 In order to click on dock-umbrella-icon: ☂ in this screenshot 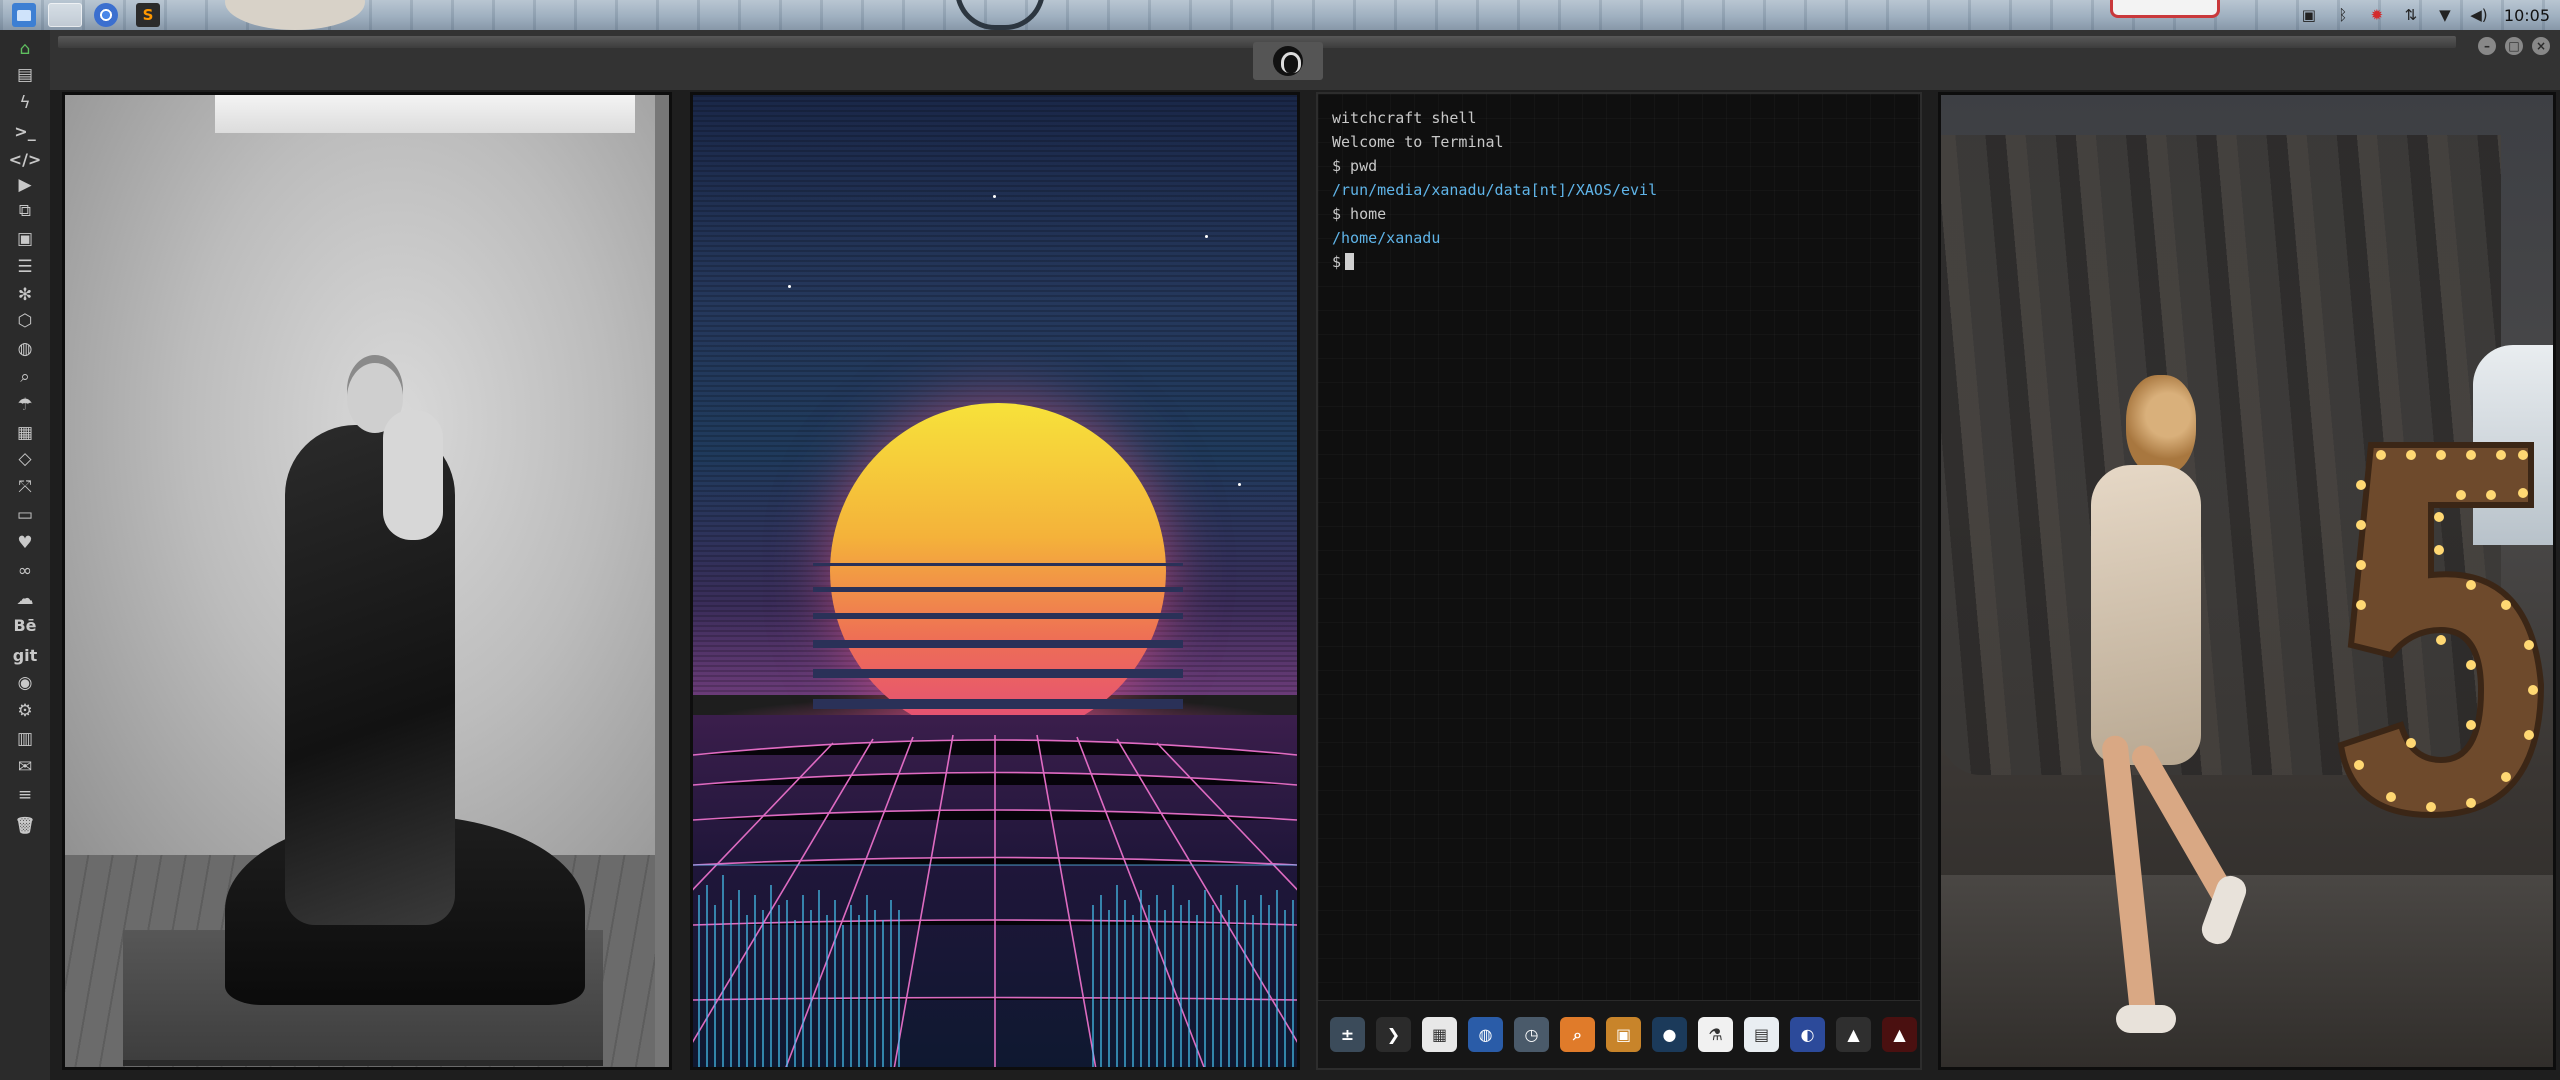, I will do `click(25, 405)`.